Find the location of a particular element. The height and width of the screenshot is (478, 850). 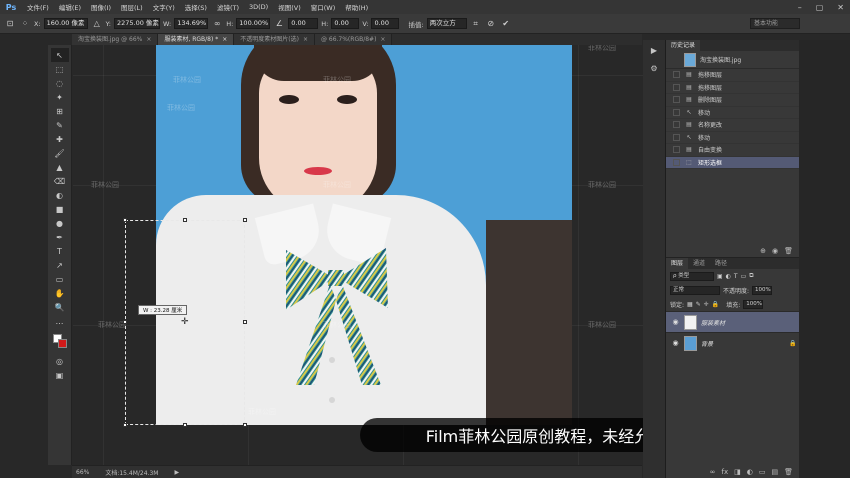

menu-layer: 图层(L) is located at coordinates (132, 7).